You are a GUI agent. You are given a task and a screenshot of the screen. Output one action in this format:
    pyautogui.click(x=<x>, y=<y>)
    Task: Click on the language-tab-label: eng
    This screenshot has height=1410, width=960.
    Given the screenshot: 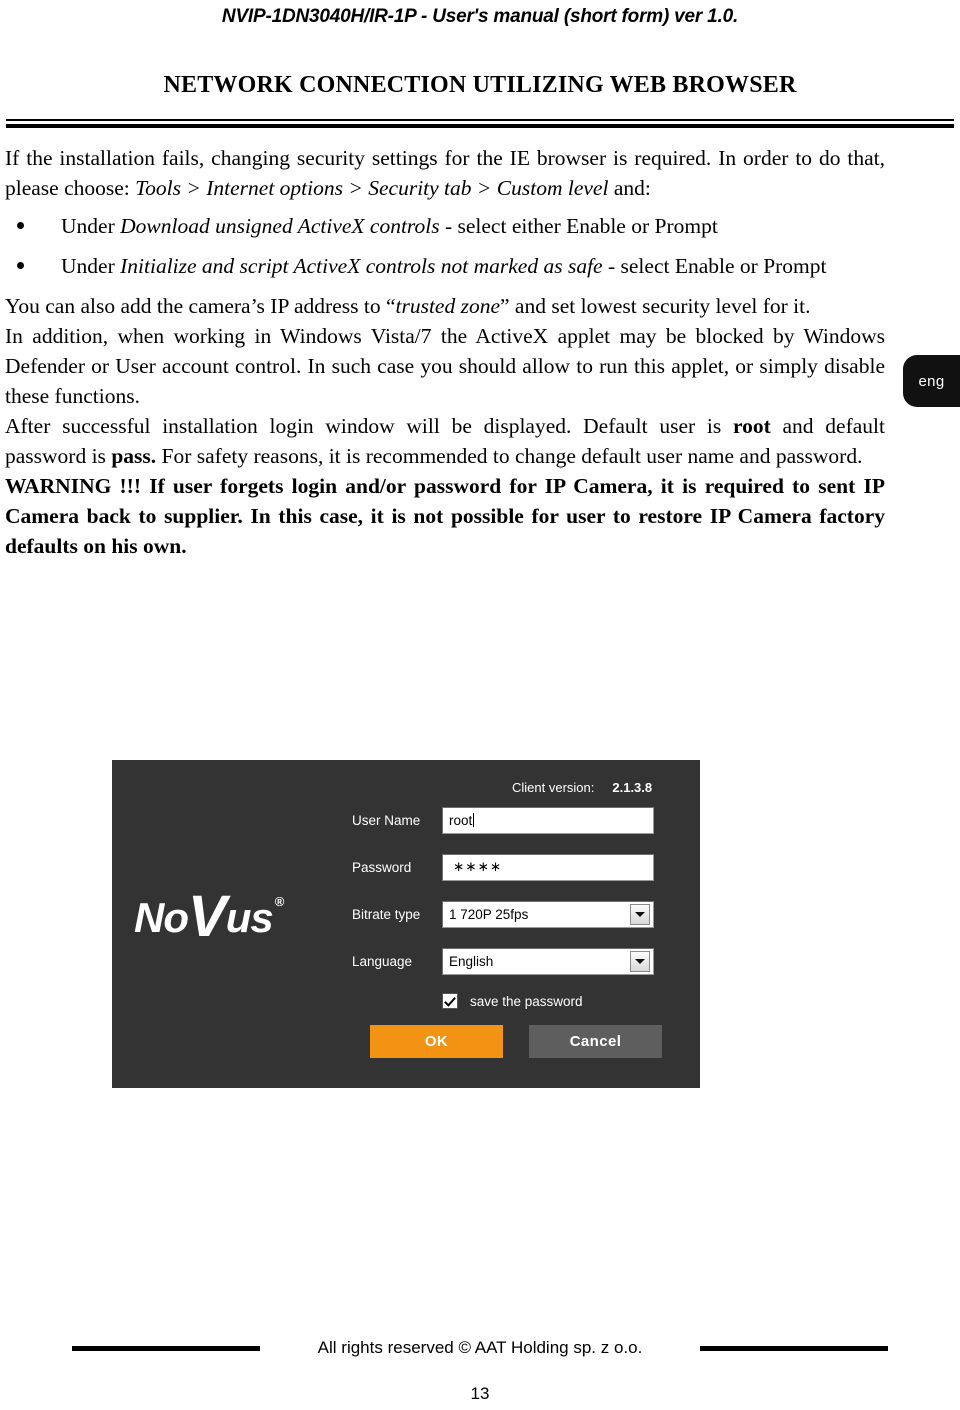 What is the action you would take?
    pyautogui.click(x=931, y=381)
    